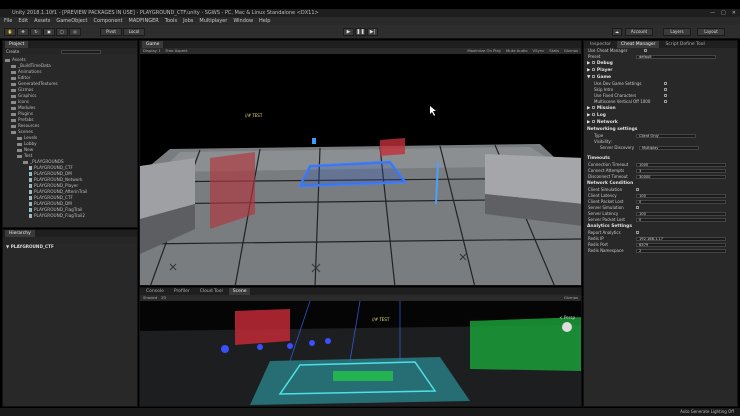 The image size is (740, 416). What do you see at coordinates (604, 232) in the screenshot?
I see `analytics-label: Report Analytics` at bounding box center [604, 232].